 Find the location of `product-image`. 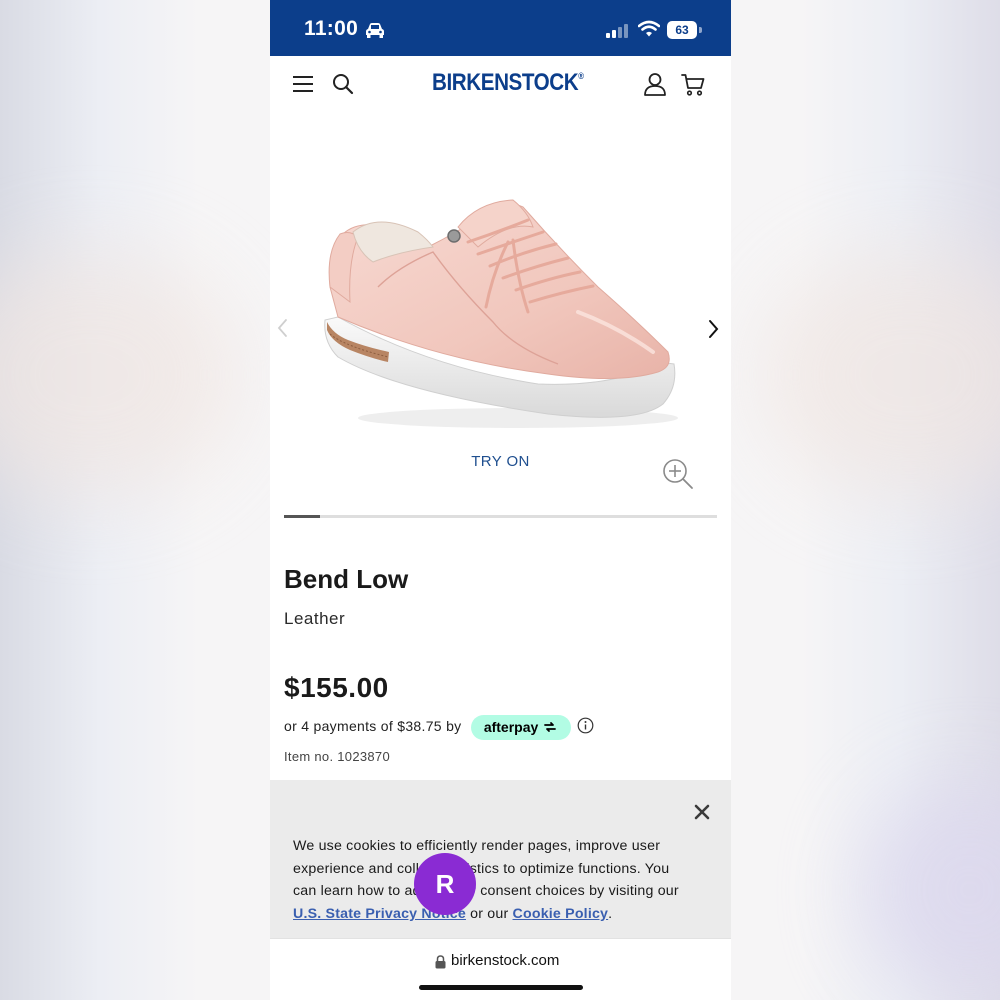

product-image is located at coordinates (503, 312).